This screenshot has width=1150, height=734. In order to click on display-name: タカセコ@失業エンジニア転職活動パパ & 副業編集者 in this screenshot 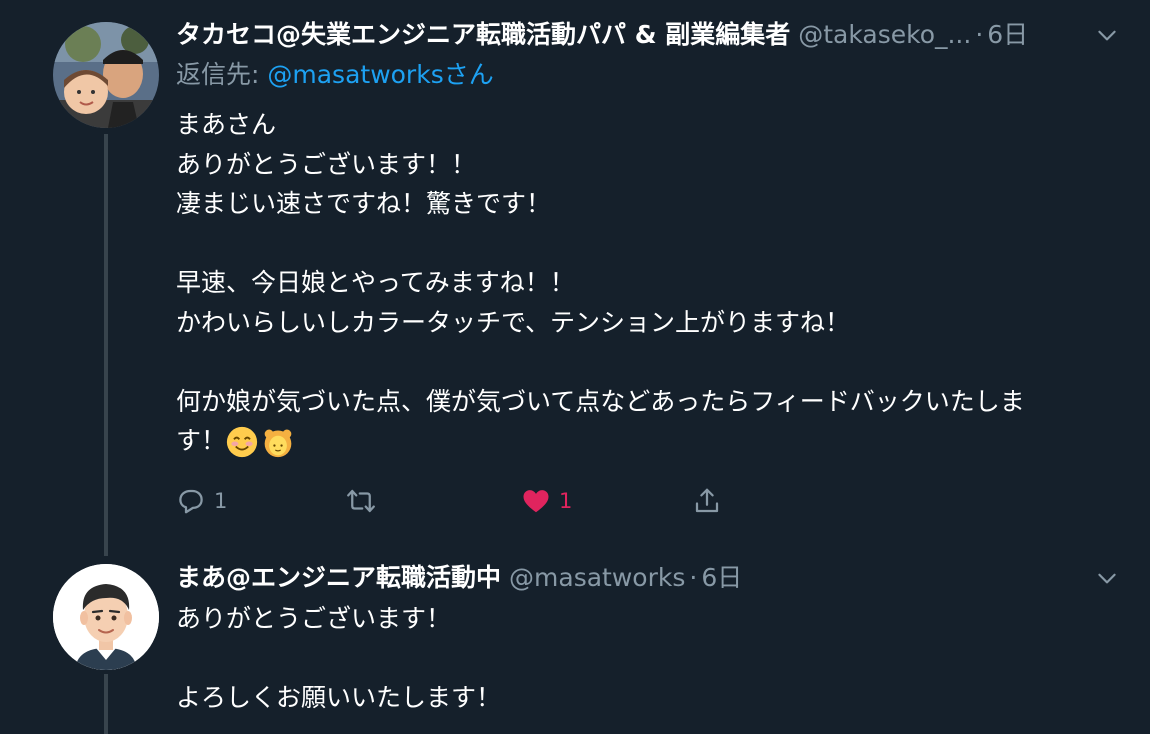, I will do `click(483, 35)`.